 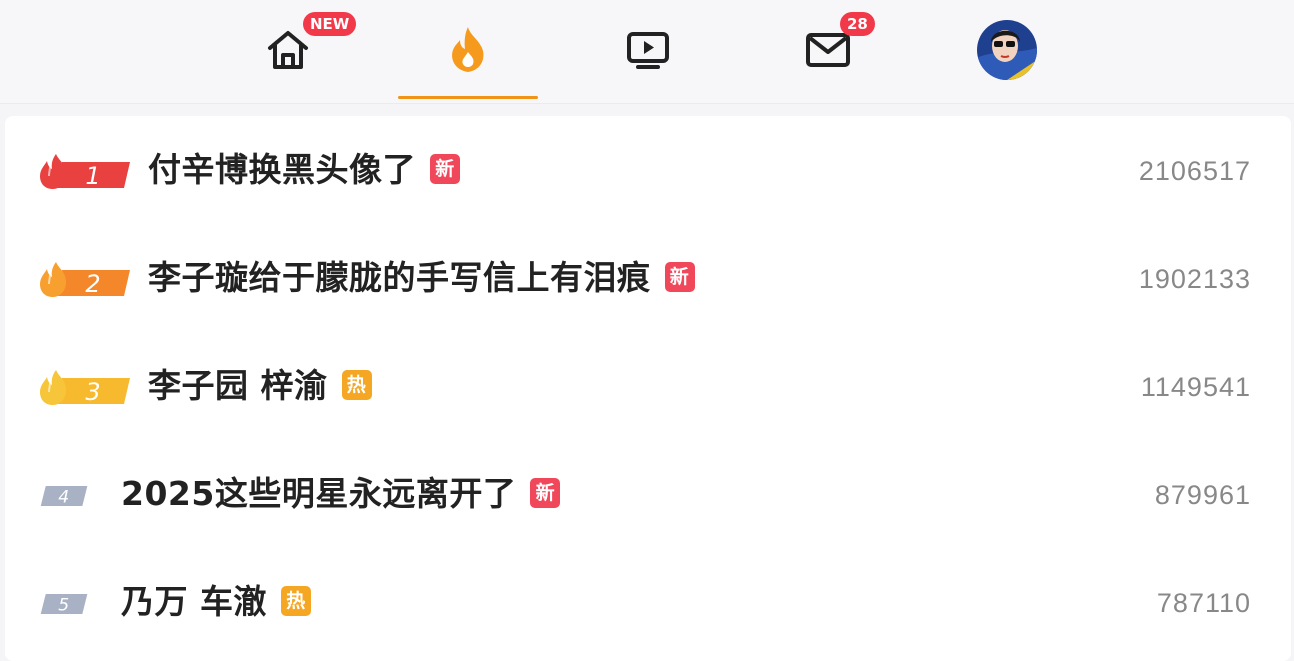 What do you see at coordinates (330, 24) in the screenshot?
I see `new-badge: NEW` at bounding box center [330, 24].